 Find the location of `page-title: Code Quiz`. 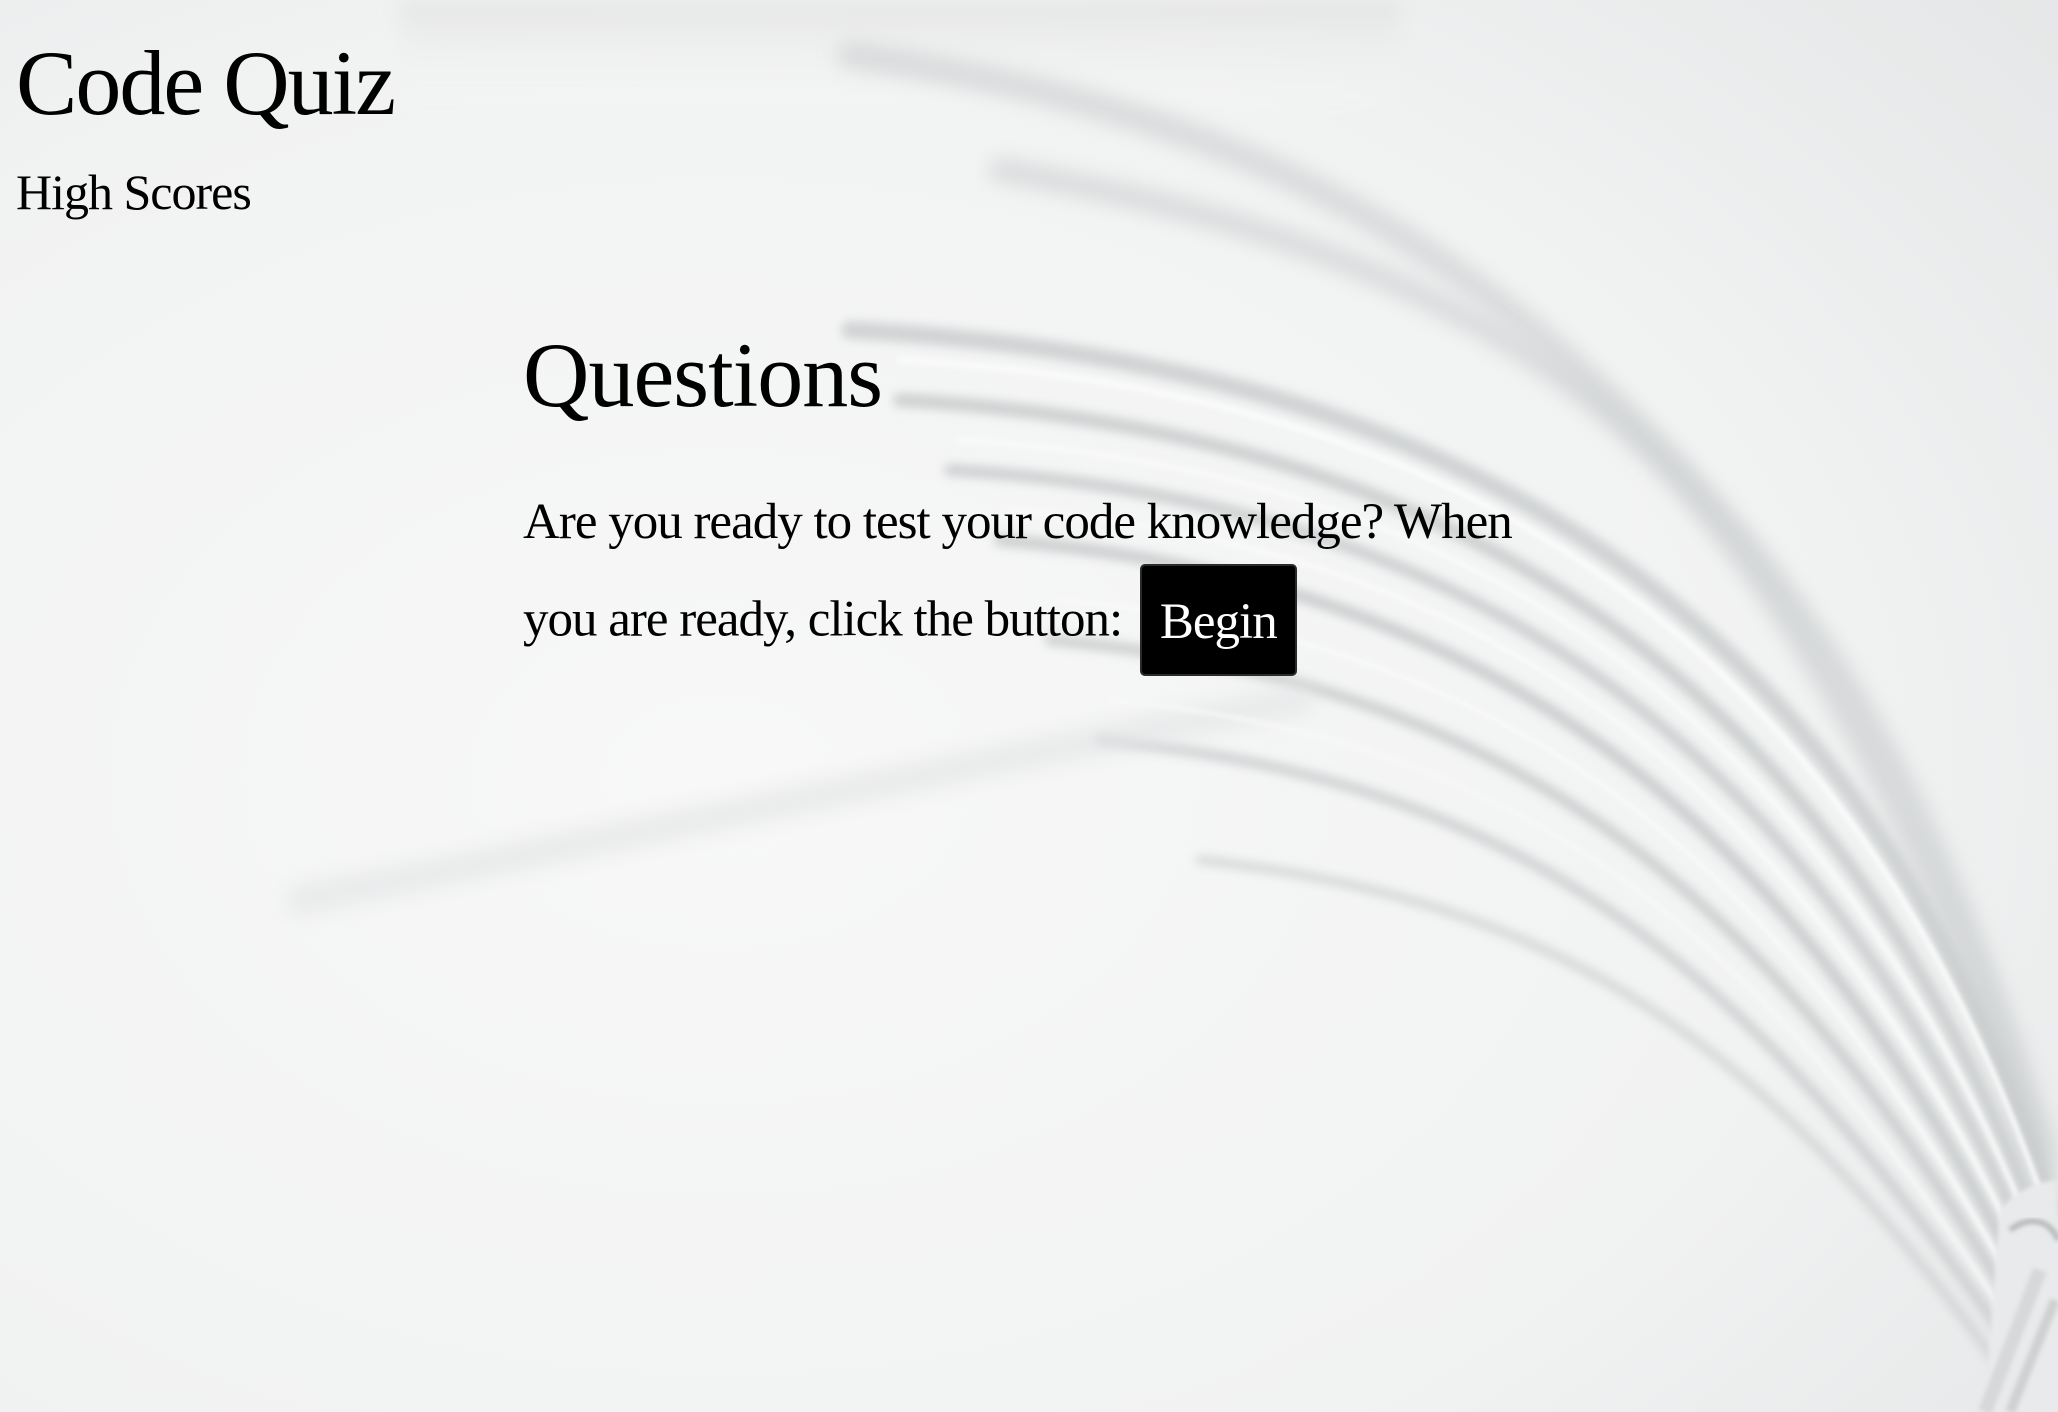

page-title: Code Quiz is located at coordinates (206, 83).